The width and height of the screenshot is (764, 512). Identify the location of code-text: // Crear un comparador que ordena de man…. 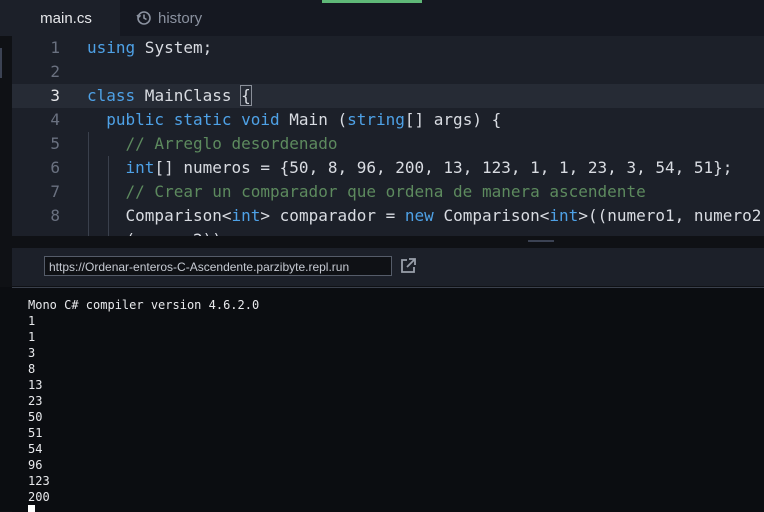
(366, 192).